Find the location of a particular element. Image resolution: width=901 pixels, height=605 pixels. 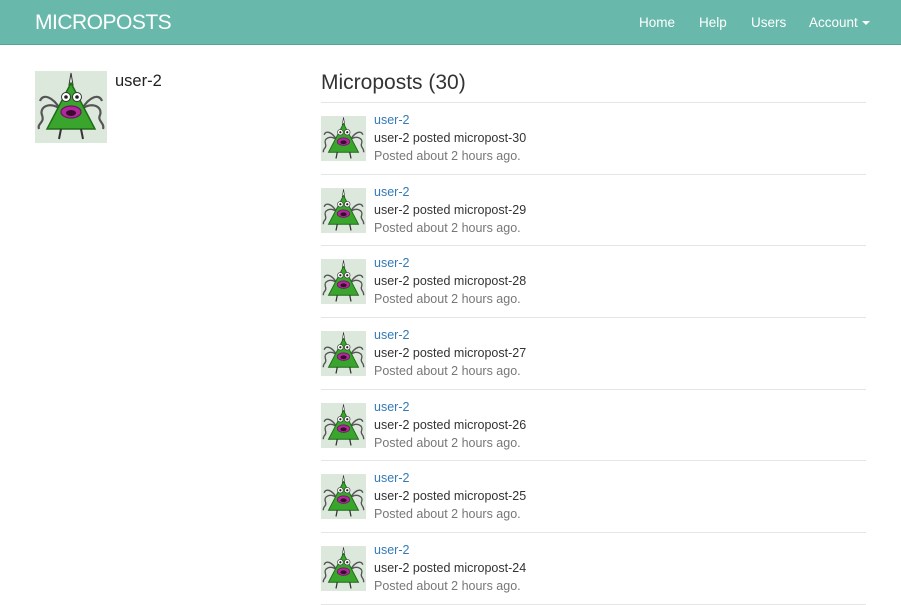

post-content: user-2 posted micropost-26 is located at coordinates (450, 424).